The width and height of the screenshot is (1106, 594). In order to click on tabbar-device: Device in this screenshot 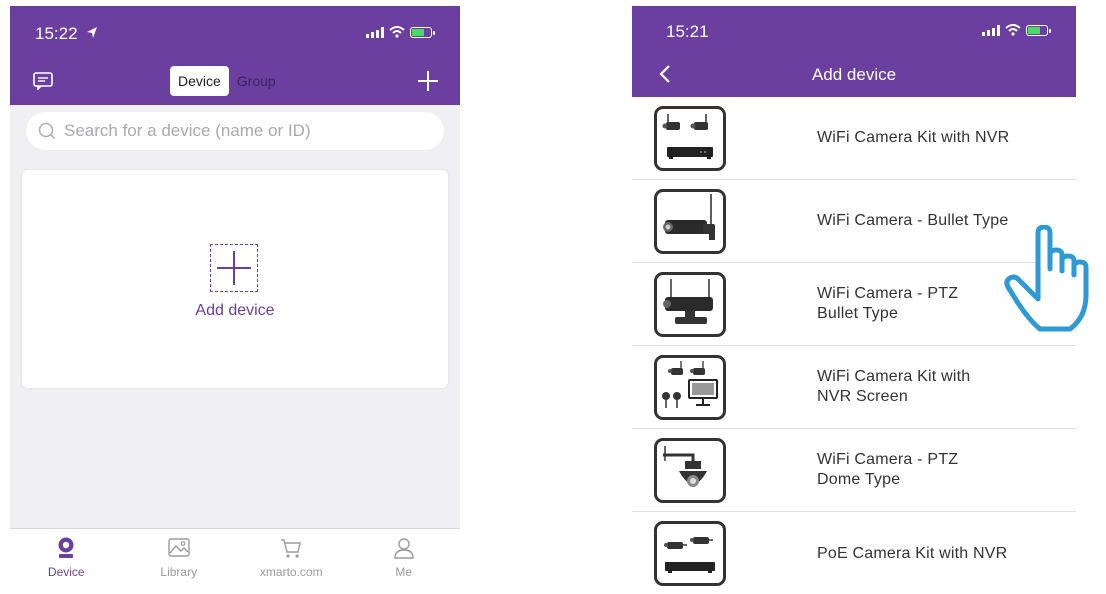, I will do `click(66, 558)`.